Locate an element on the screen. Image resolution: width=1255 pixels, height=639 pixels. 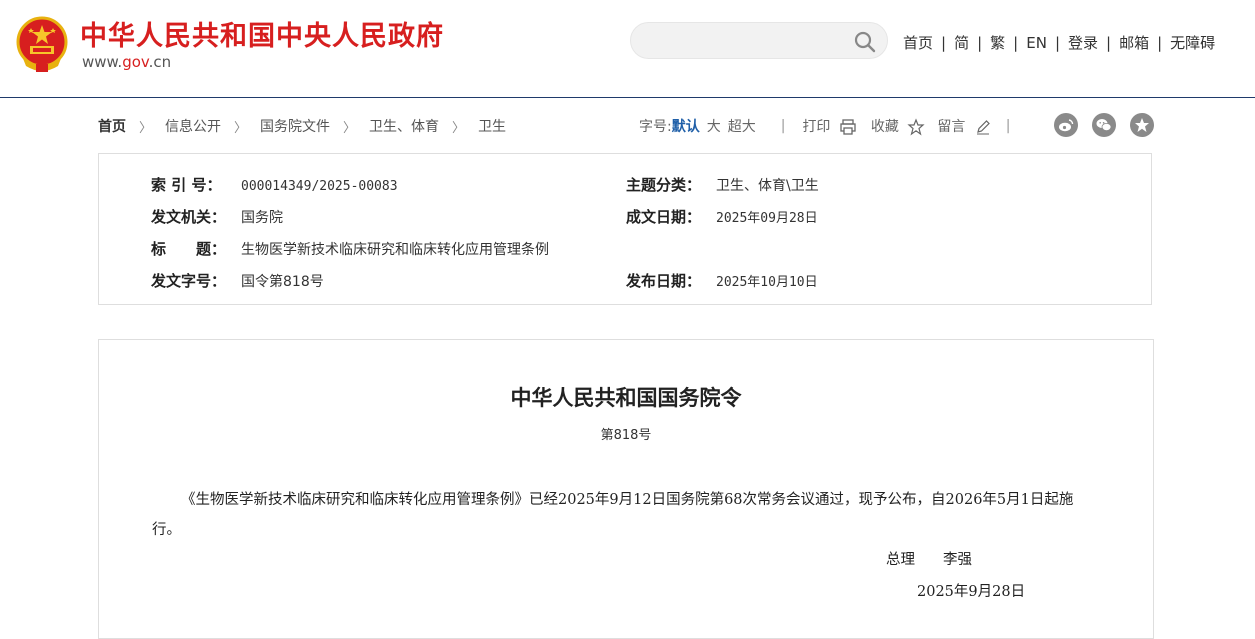
meta-topic: 主题分类： 卫生、体育\卫生 is located at coordinates (722, 184).